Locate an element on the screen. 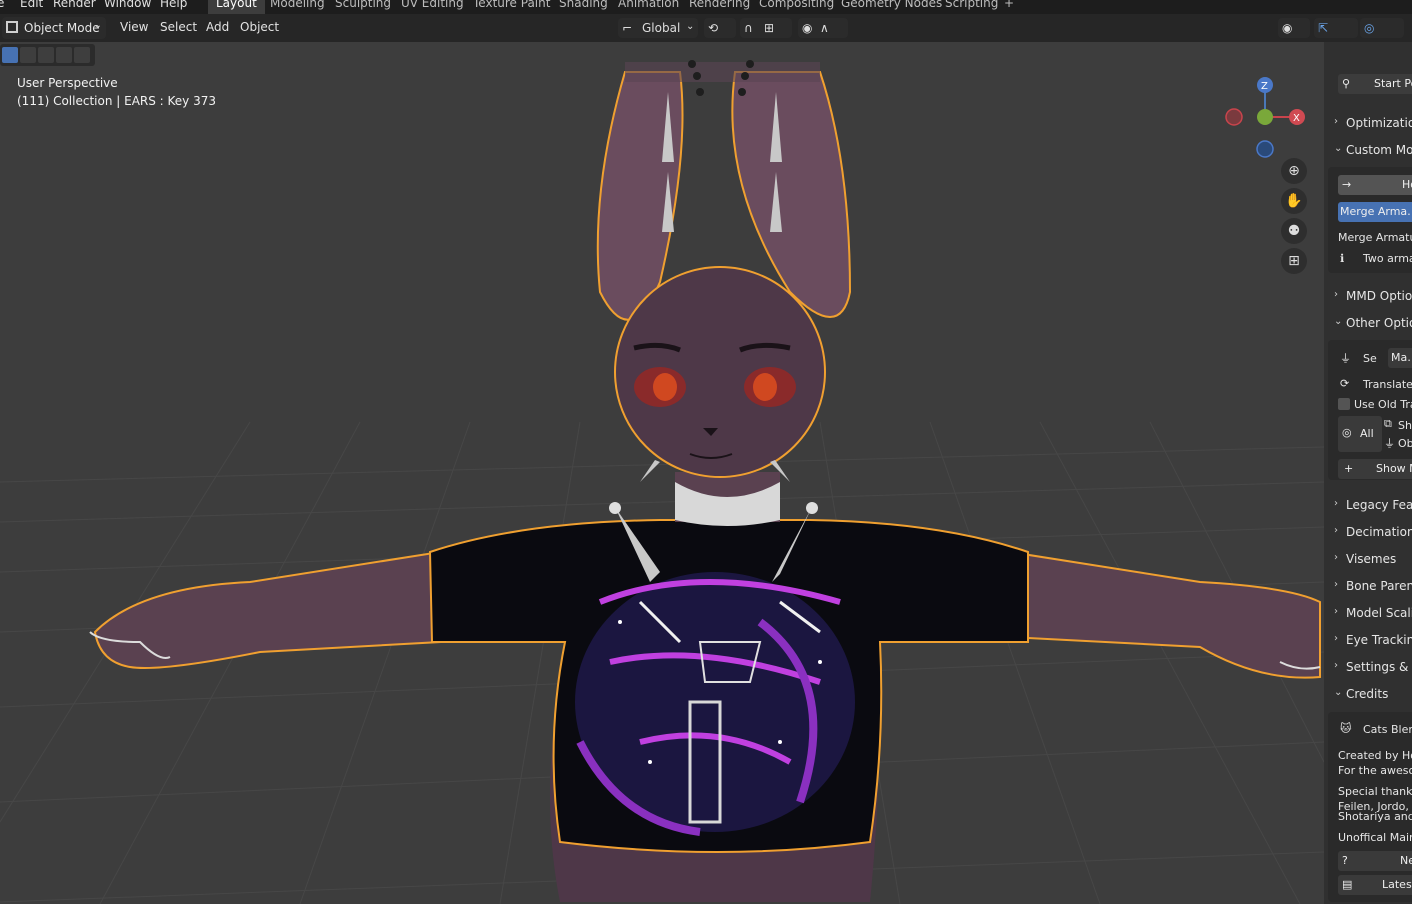 This screenshot has width=1412, height=904. how-to-button: → Ho is located at coordinates (1375, 185).